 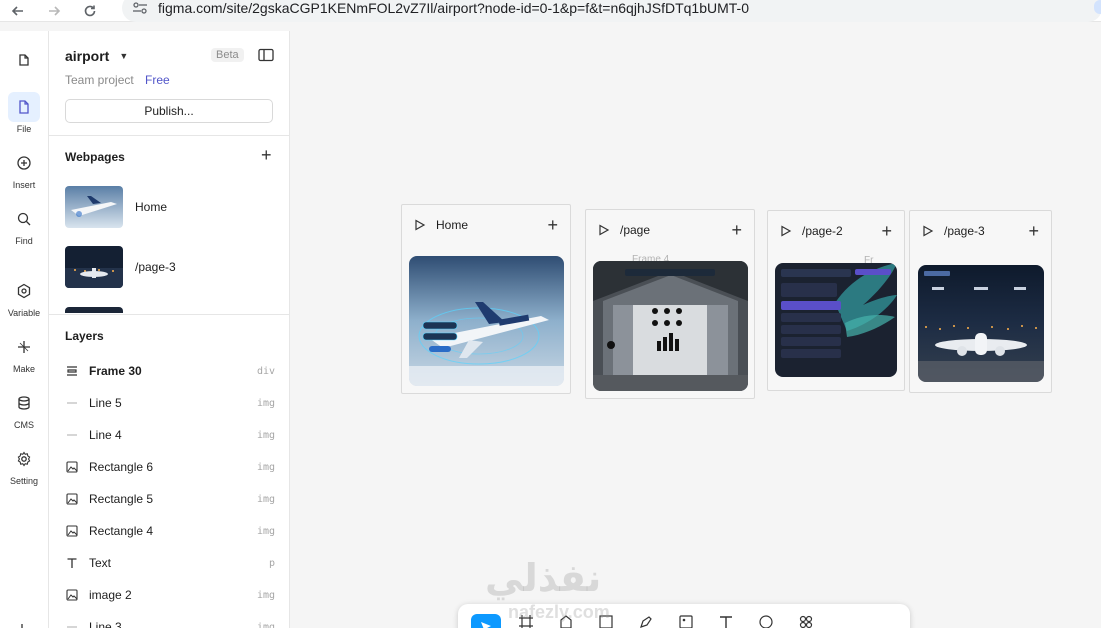 I want to click on reload-icon, so click(x=90, y=10).